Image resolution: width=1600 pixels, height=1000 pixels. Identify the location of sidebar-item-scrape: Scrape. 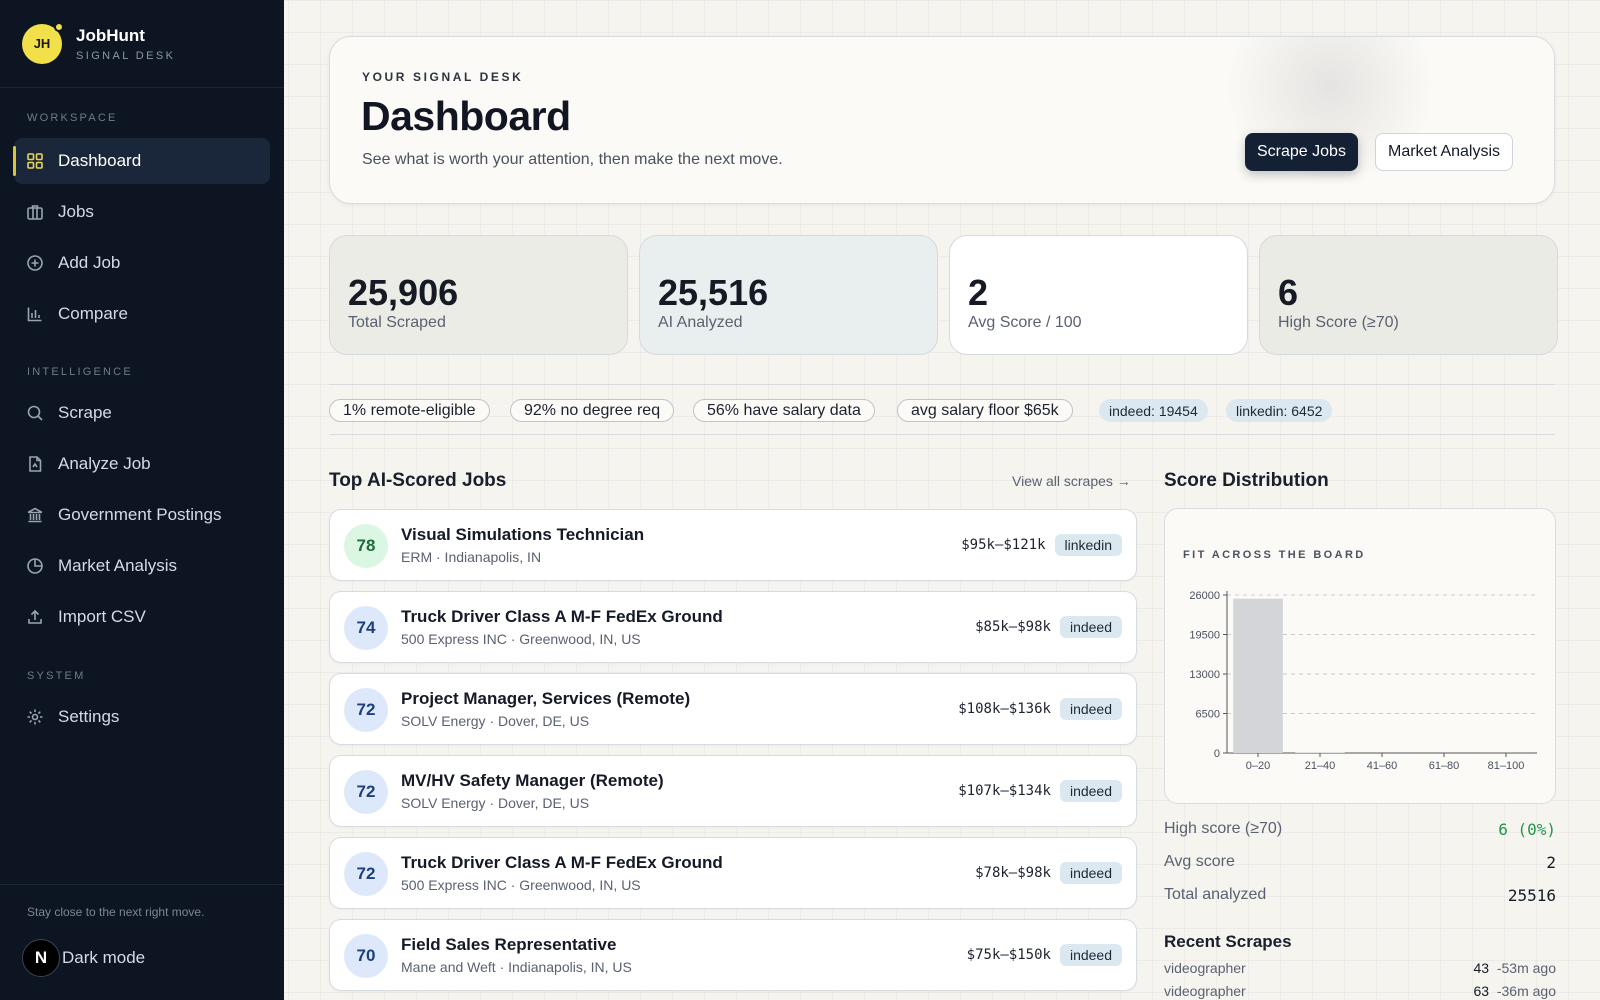
(142, 413).